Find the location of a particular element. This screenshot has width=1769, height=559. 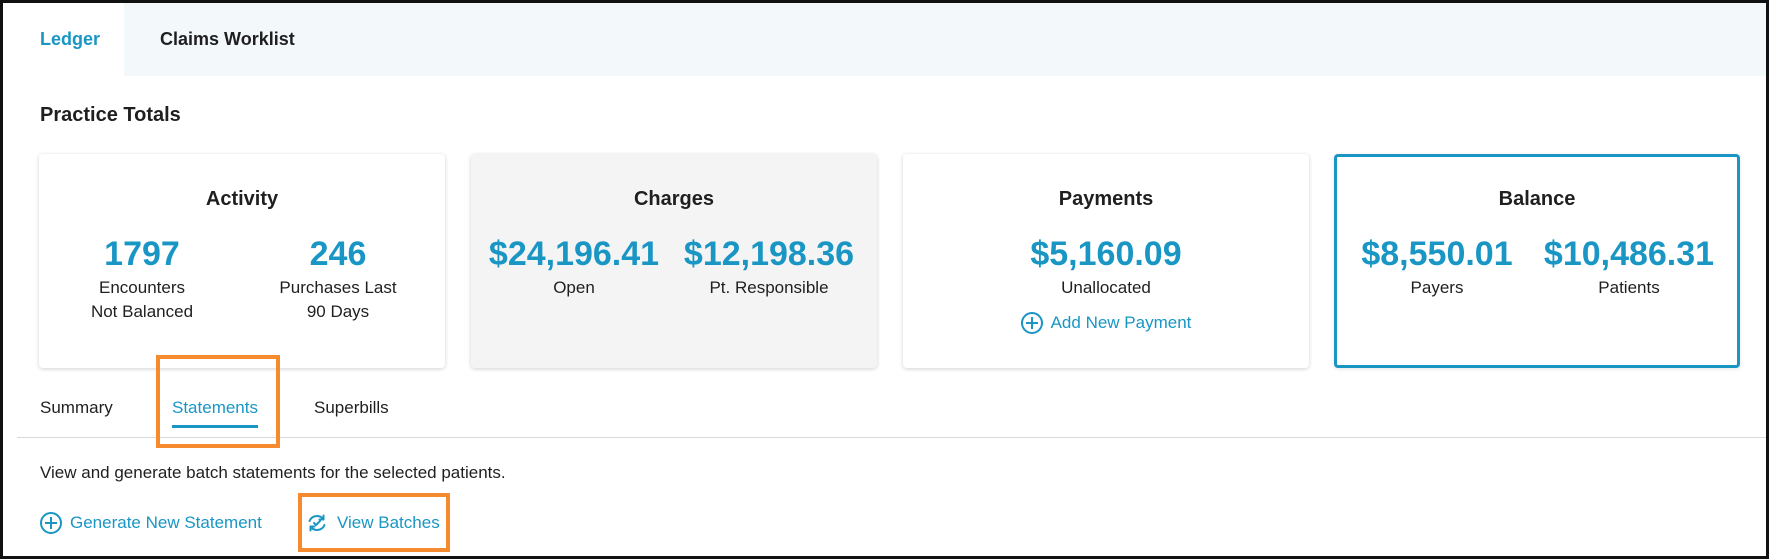

unallocated-payments-value: $5,160.09 is located at coordinates (1106, 254).